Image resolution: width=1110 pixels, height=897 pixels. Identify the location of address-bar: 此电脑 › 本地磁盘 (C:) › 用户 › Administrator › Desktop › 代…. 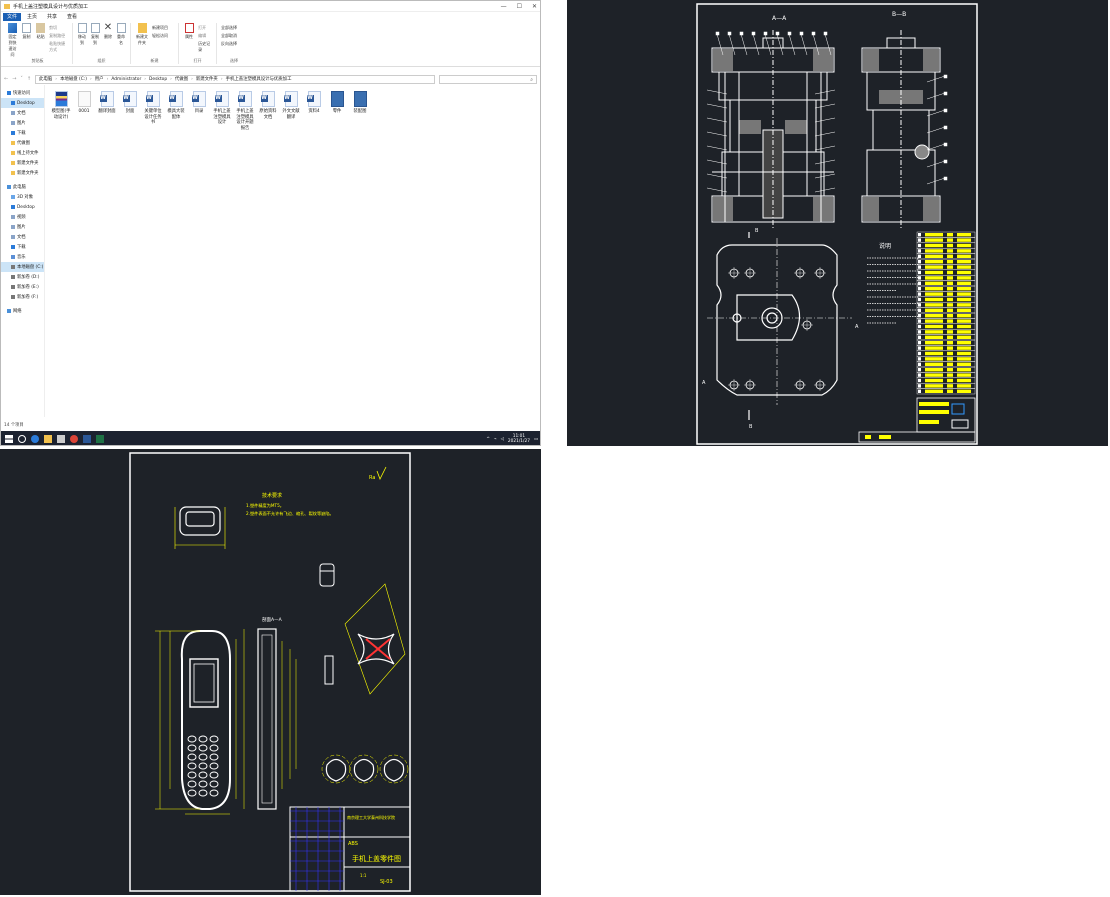
(235, 79).